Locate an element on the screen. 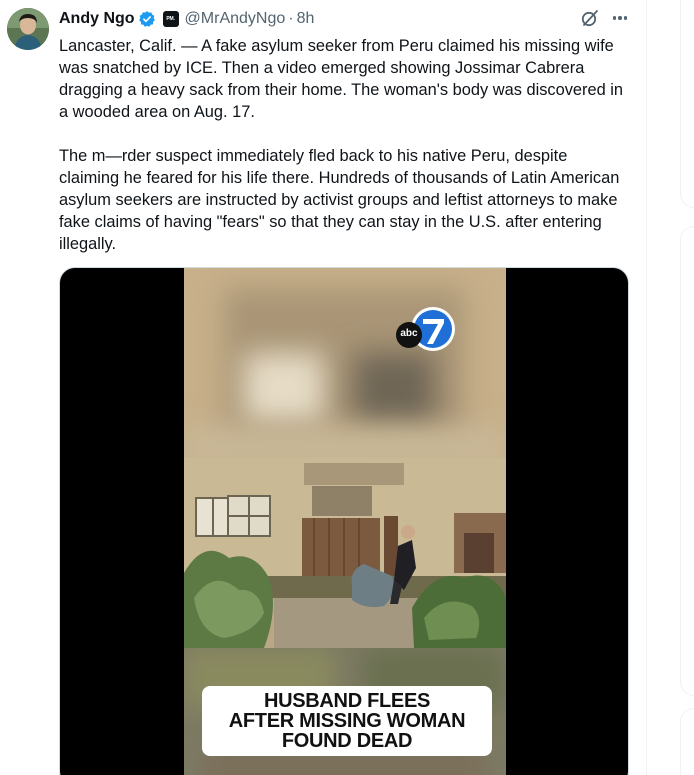  timeline-divider is located at coordinates (646, 387).